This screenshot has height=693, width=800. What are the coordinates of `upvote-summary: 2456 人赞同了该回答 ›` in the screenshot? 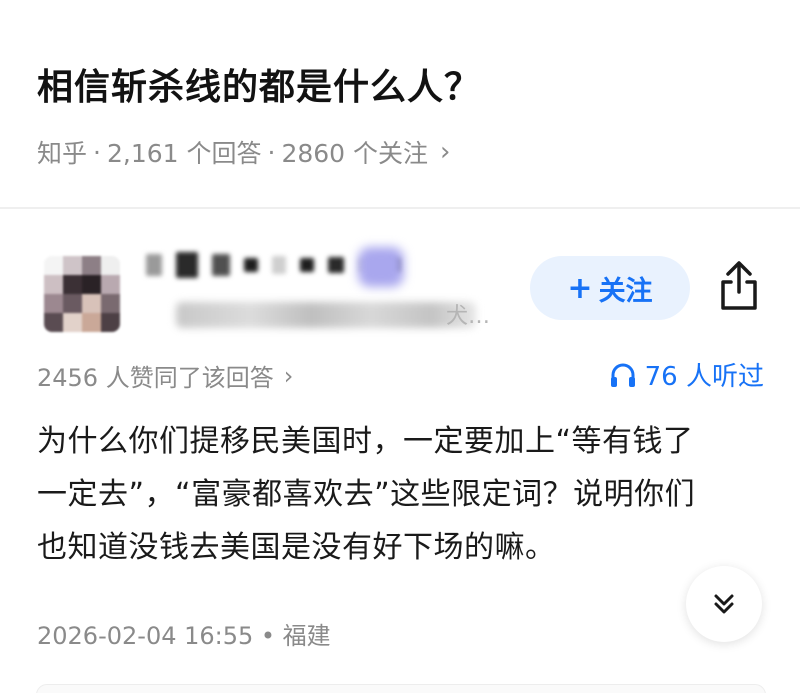 It's located at (165, 375).